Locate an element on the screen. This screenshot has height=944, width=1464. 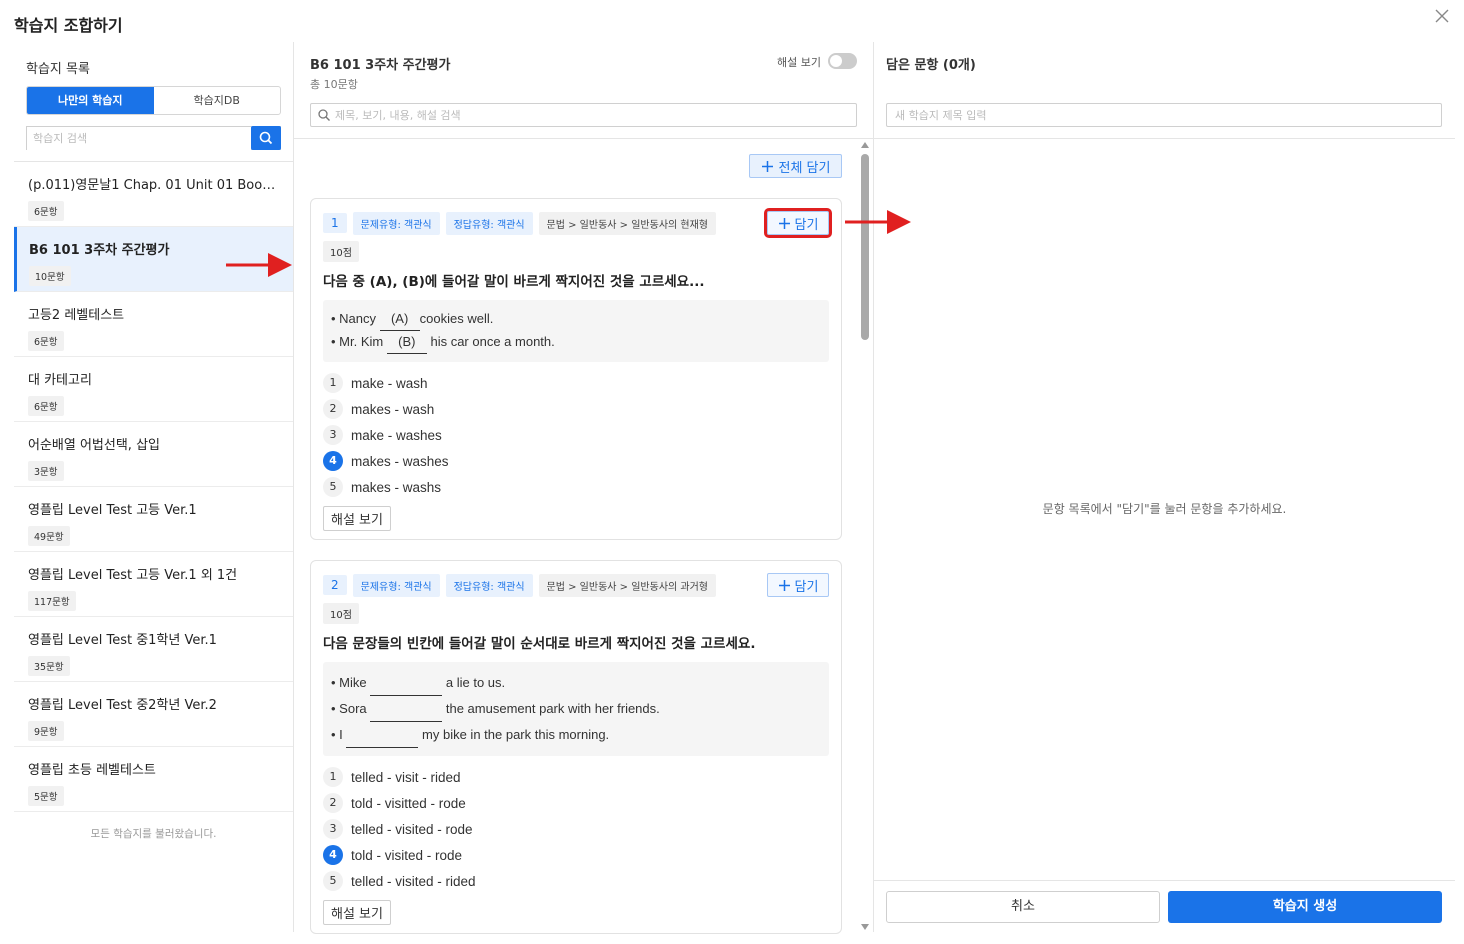
worksheet-source-tabs: 나만의 학습지 학습지DB is located at coordinates (153, 100).